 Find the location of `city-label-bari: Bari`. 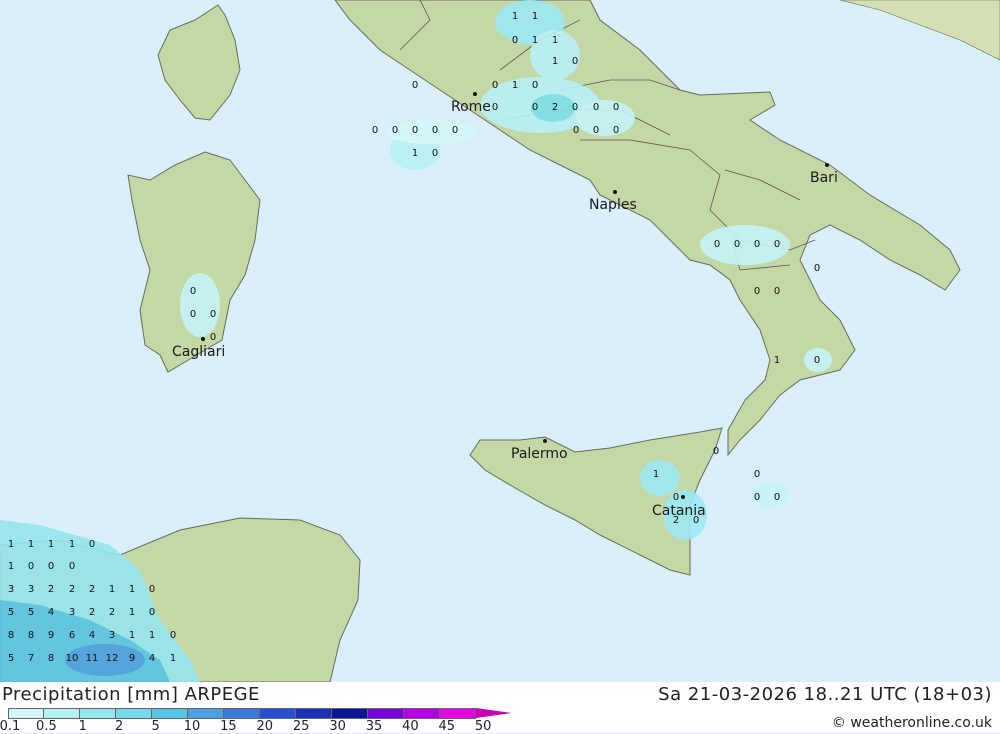

city-label-bari: Bari is located at coordinates (824, 178).